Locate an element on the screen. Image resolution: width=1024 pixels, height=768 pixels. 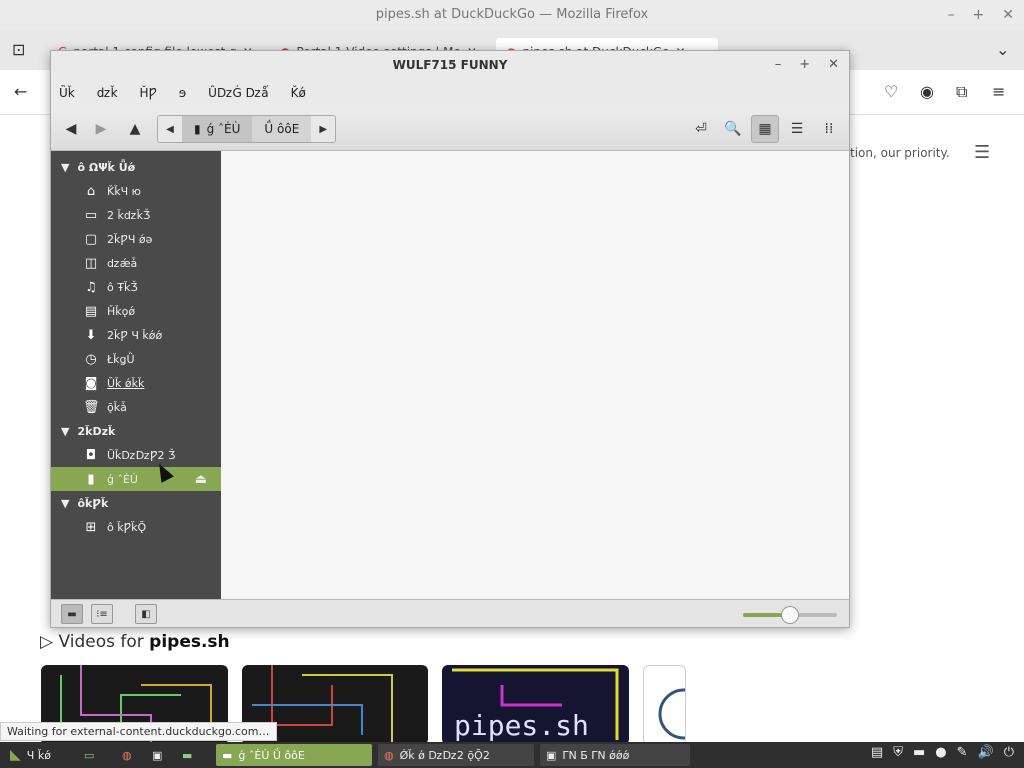
show-desktop-button: ▭ is located at coordinates (89, 755).